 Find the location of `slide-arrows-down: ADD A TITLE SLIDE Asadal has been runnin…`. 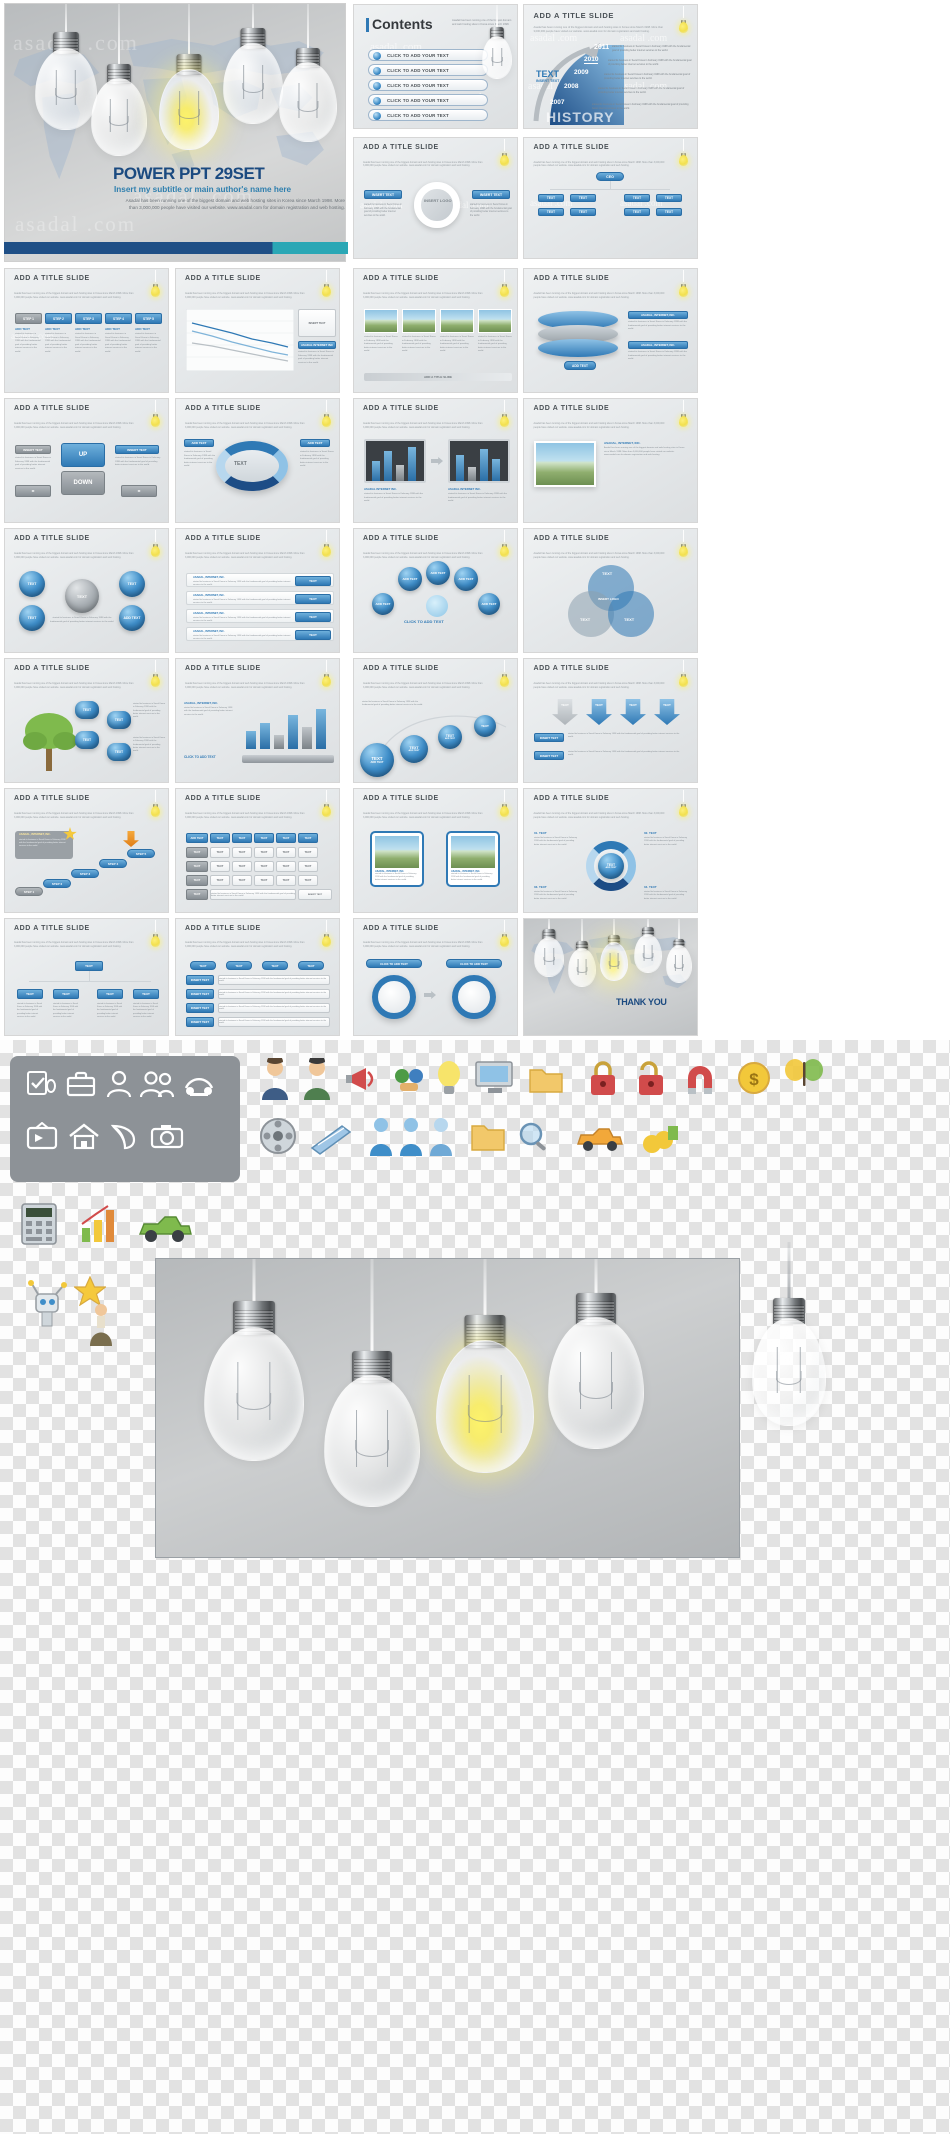

slide-arrows-down: ADD A TITLE SLIDE Asadal has been runnin… is located at coordinates (610, 720).